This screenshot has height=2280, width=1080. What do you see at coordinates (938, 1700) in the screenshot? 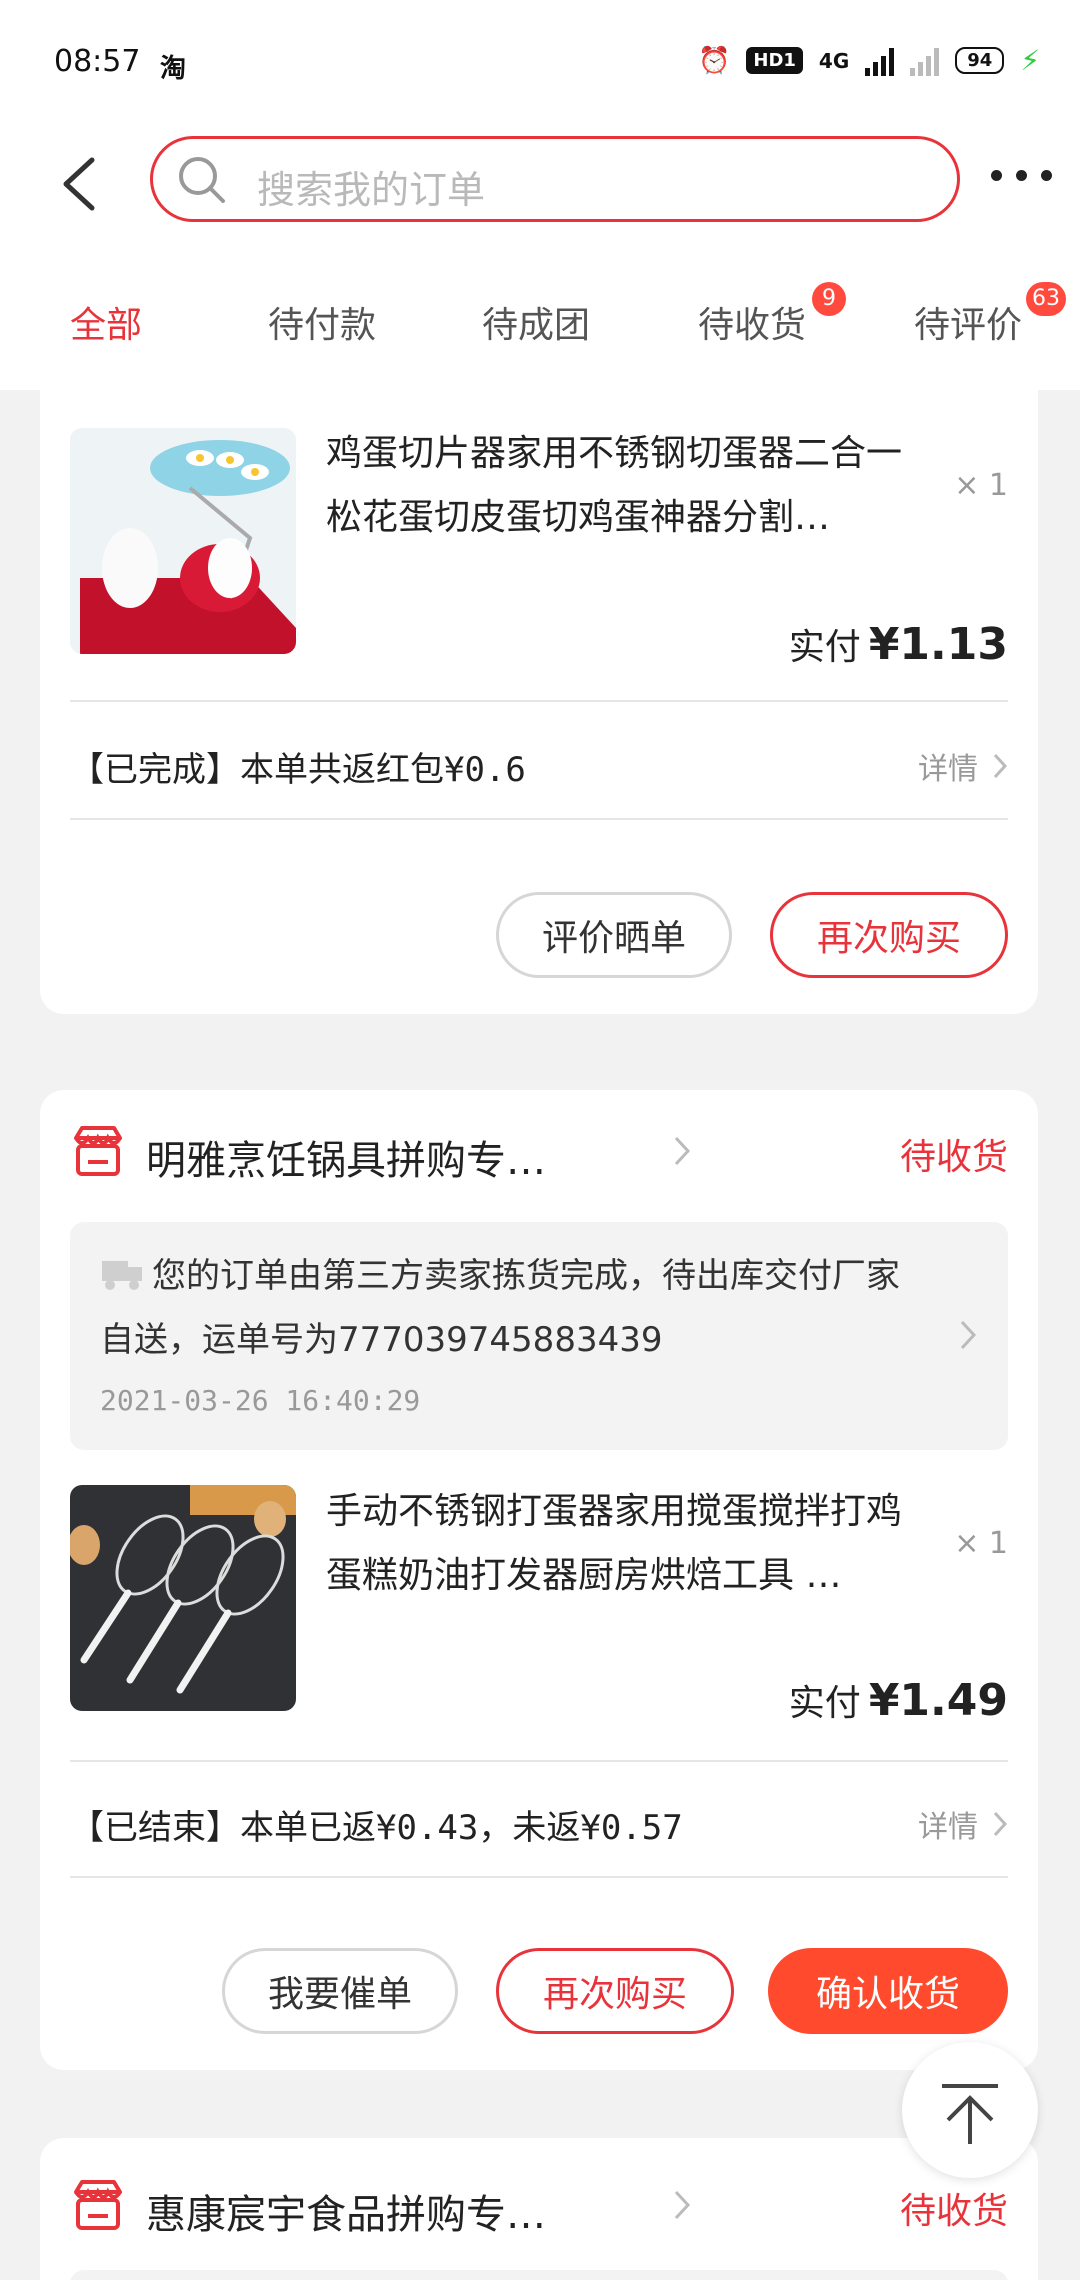
I see `paid-value: ¥1.49` at bounding box center [938, 1700].